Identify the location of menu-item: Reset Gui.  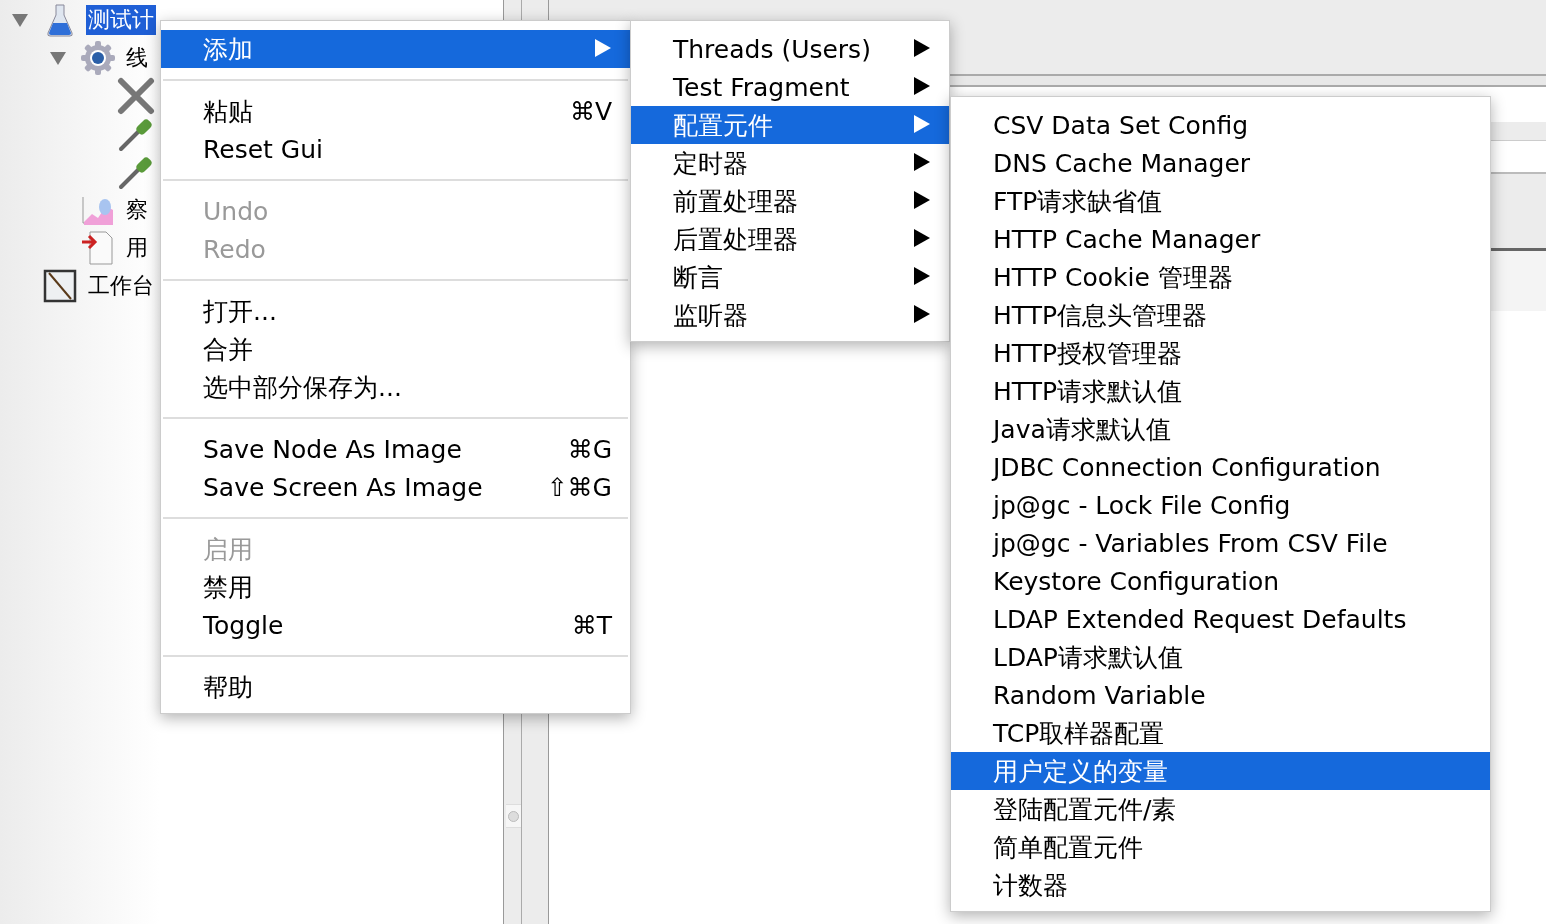
(395, 149).